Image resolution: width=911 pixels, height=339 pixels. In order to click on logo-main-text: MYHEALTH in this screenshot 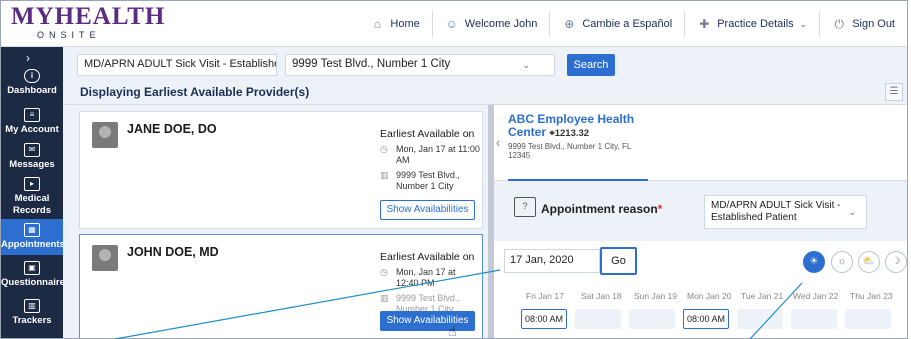, I will do `click(88, 16)`.